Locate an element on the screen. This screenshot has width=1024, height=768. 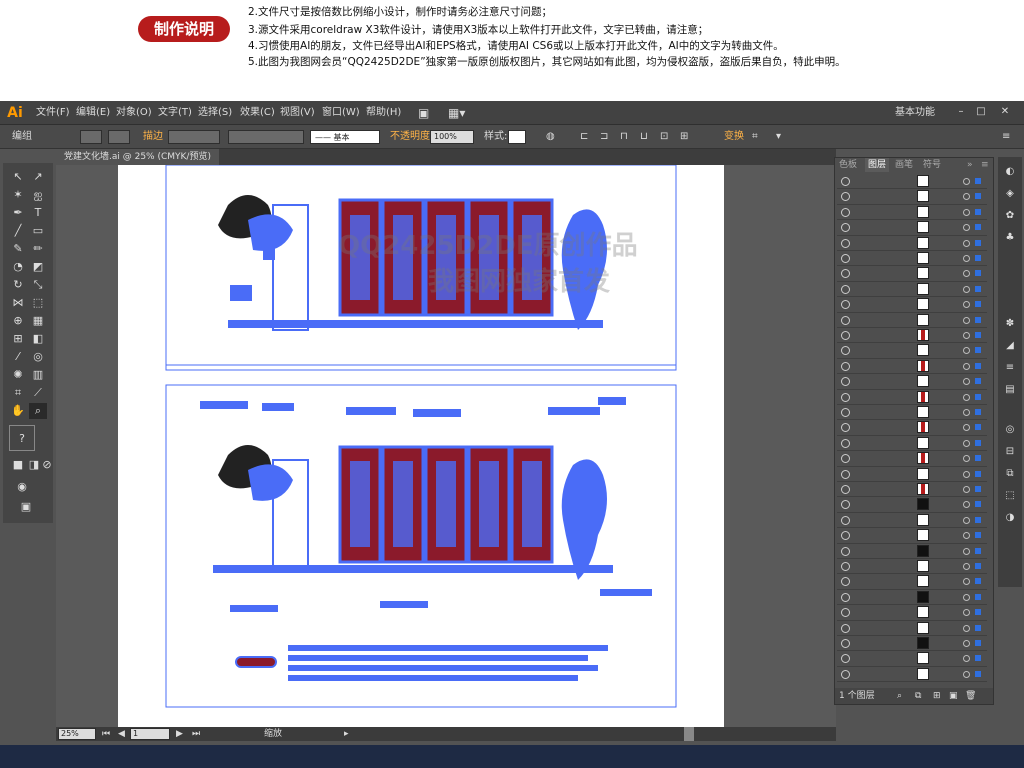
graphic-styles-icon: ✽ is located at coordinates (1010, 324).